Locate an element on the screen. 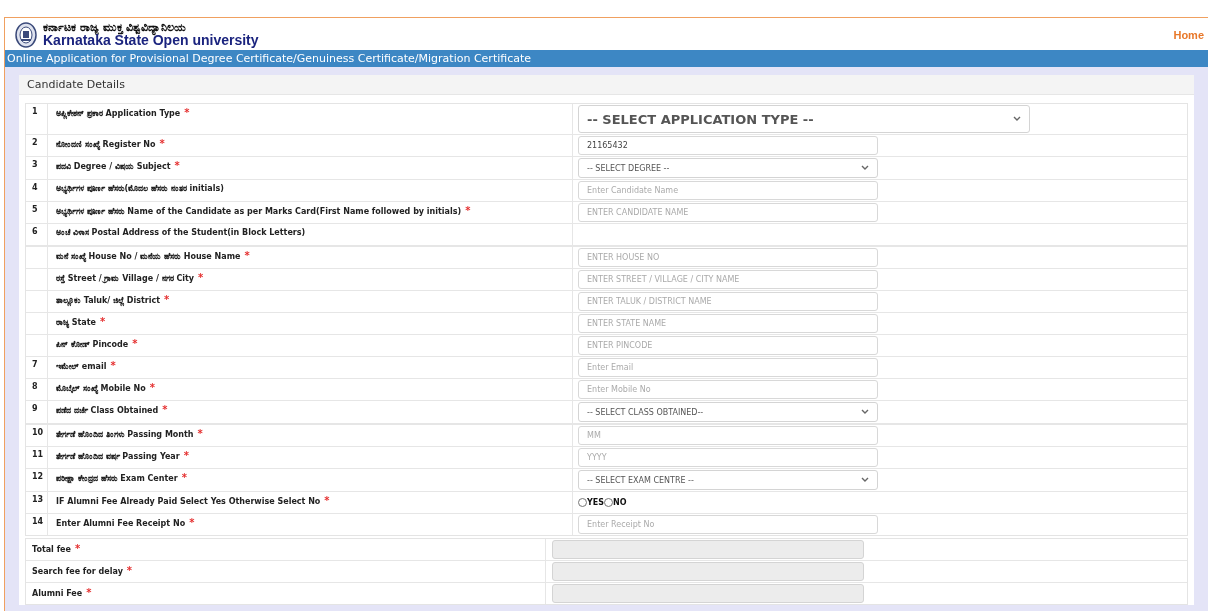 This screenshot has width=1208, height=611. text-field: Enter Receipt No is located at coordinates (728, 524).